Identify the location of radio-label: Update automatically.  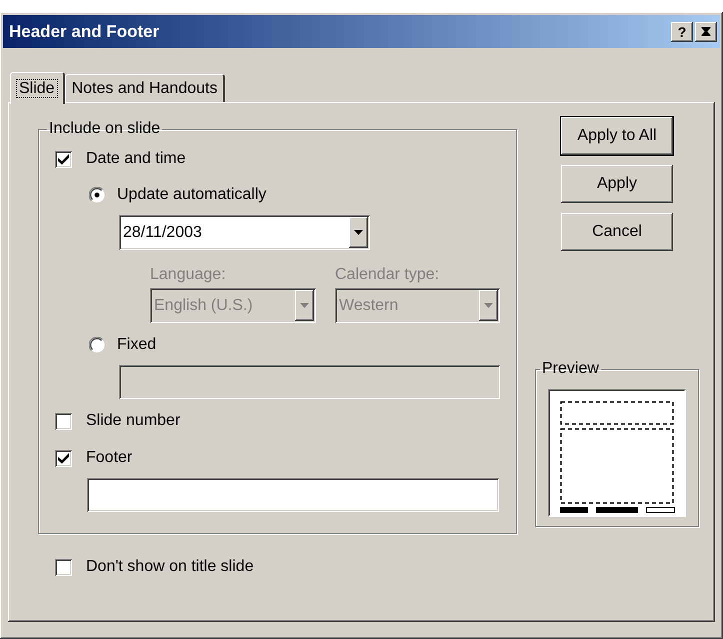
(191, 195).